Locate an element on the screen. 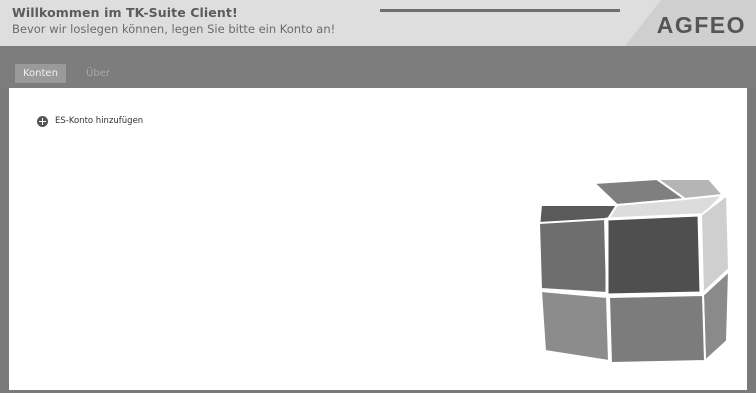  add-account-button: ES-Konto hinzufügen is located at coordinates (90, 121).